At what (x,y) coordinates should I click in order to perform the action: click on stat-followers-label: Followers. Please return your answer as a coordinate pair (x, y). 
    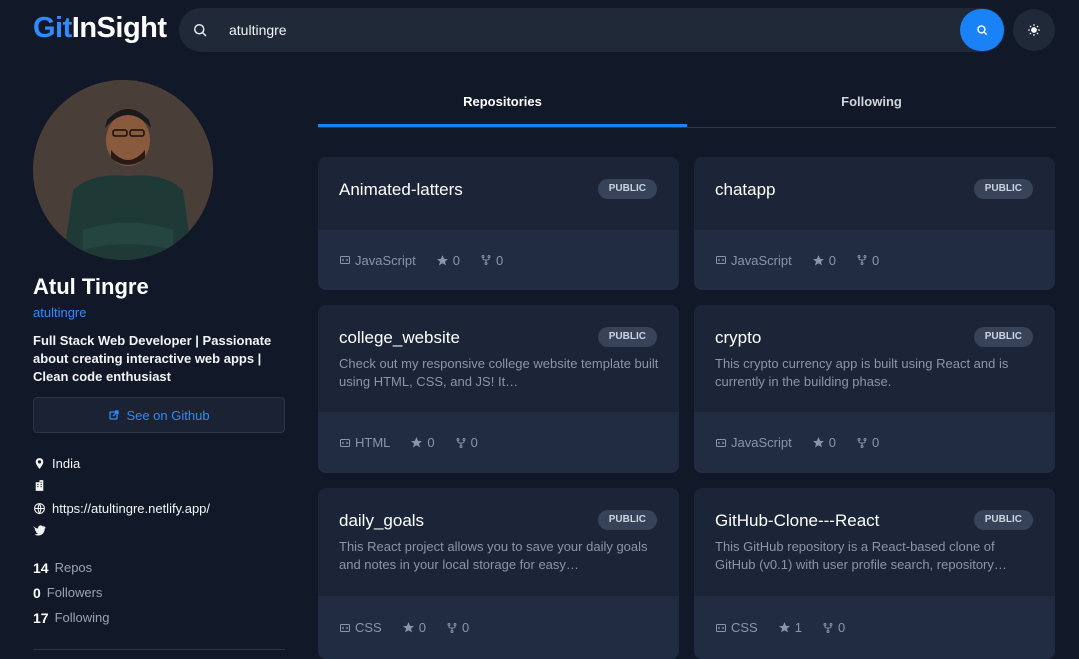
    Looking at the image, I should click on (74, 592).